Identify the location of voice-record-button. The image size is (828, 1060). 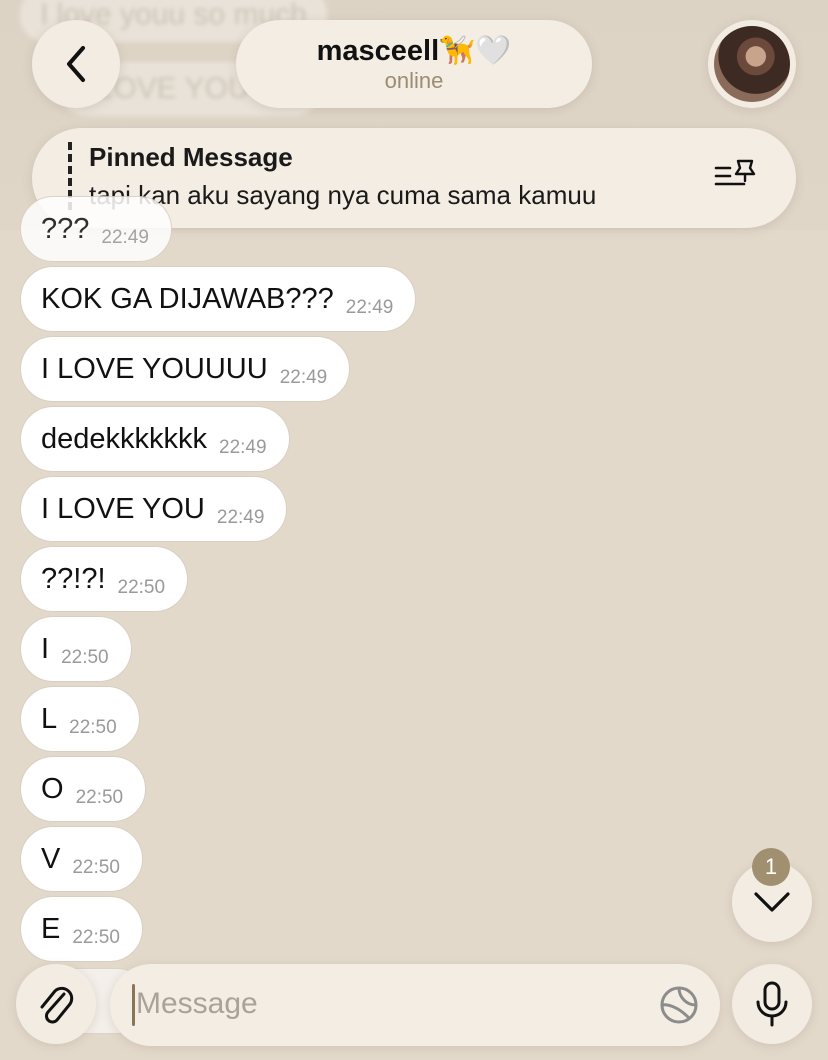
(772, 1004).